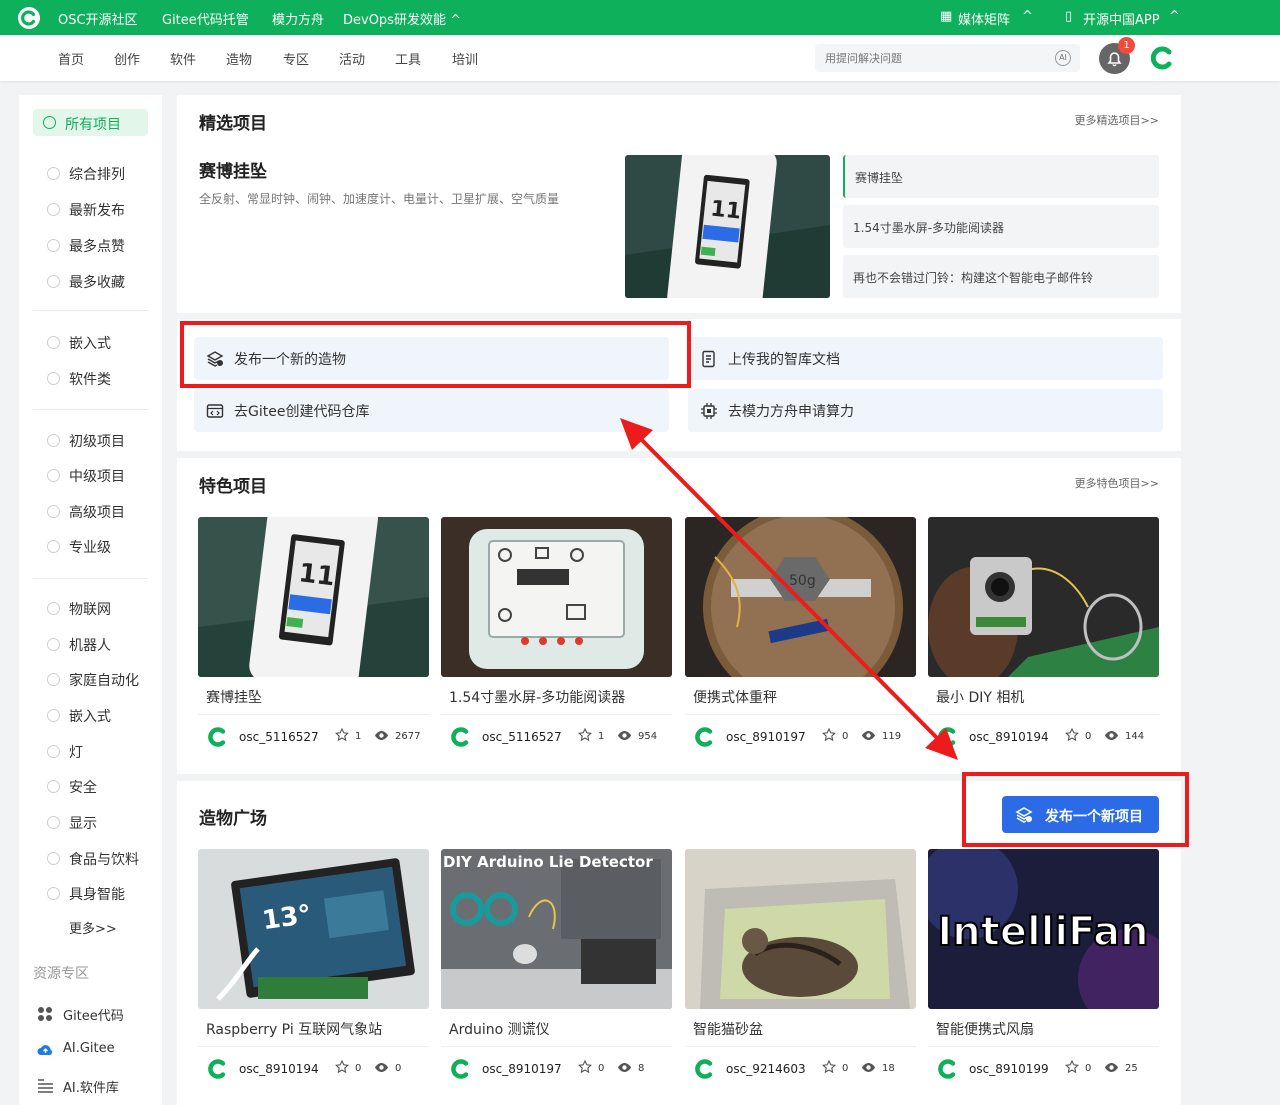  Describe the element at coordinates (215, 359) in the screenshot. I see `stack-edit-icon` at that location.